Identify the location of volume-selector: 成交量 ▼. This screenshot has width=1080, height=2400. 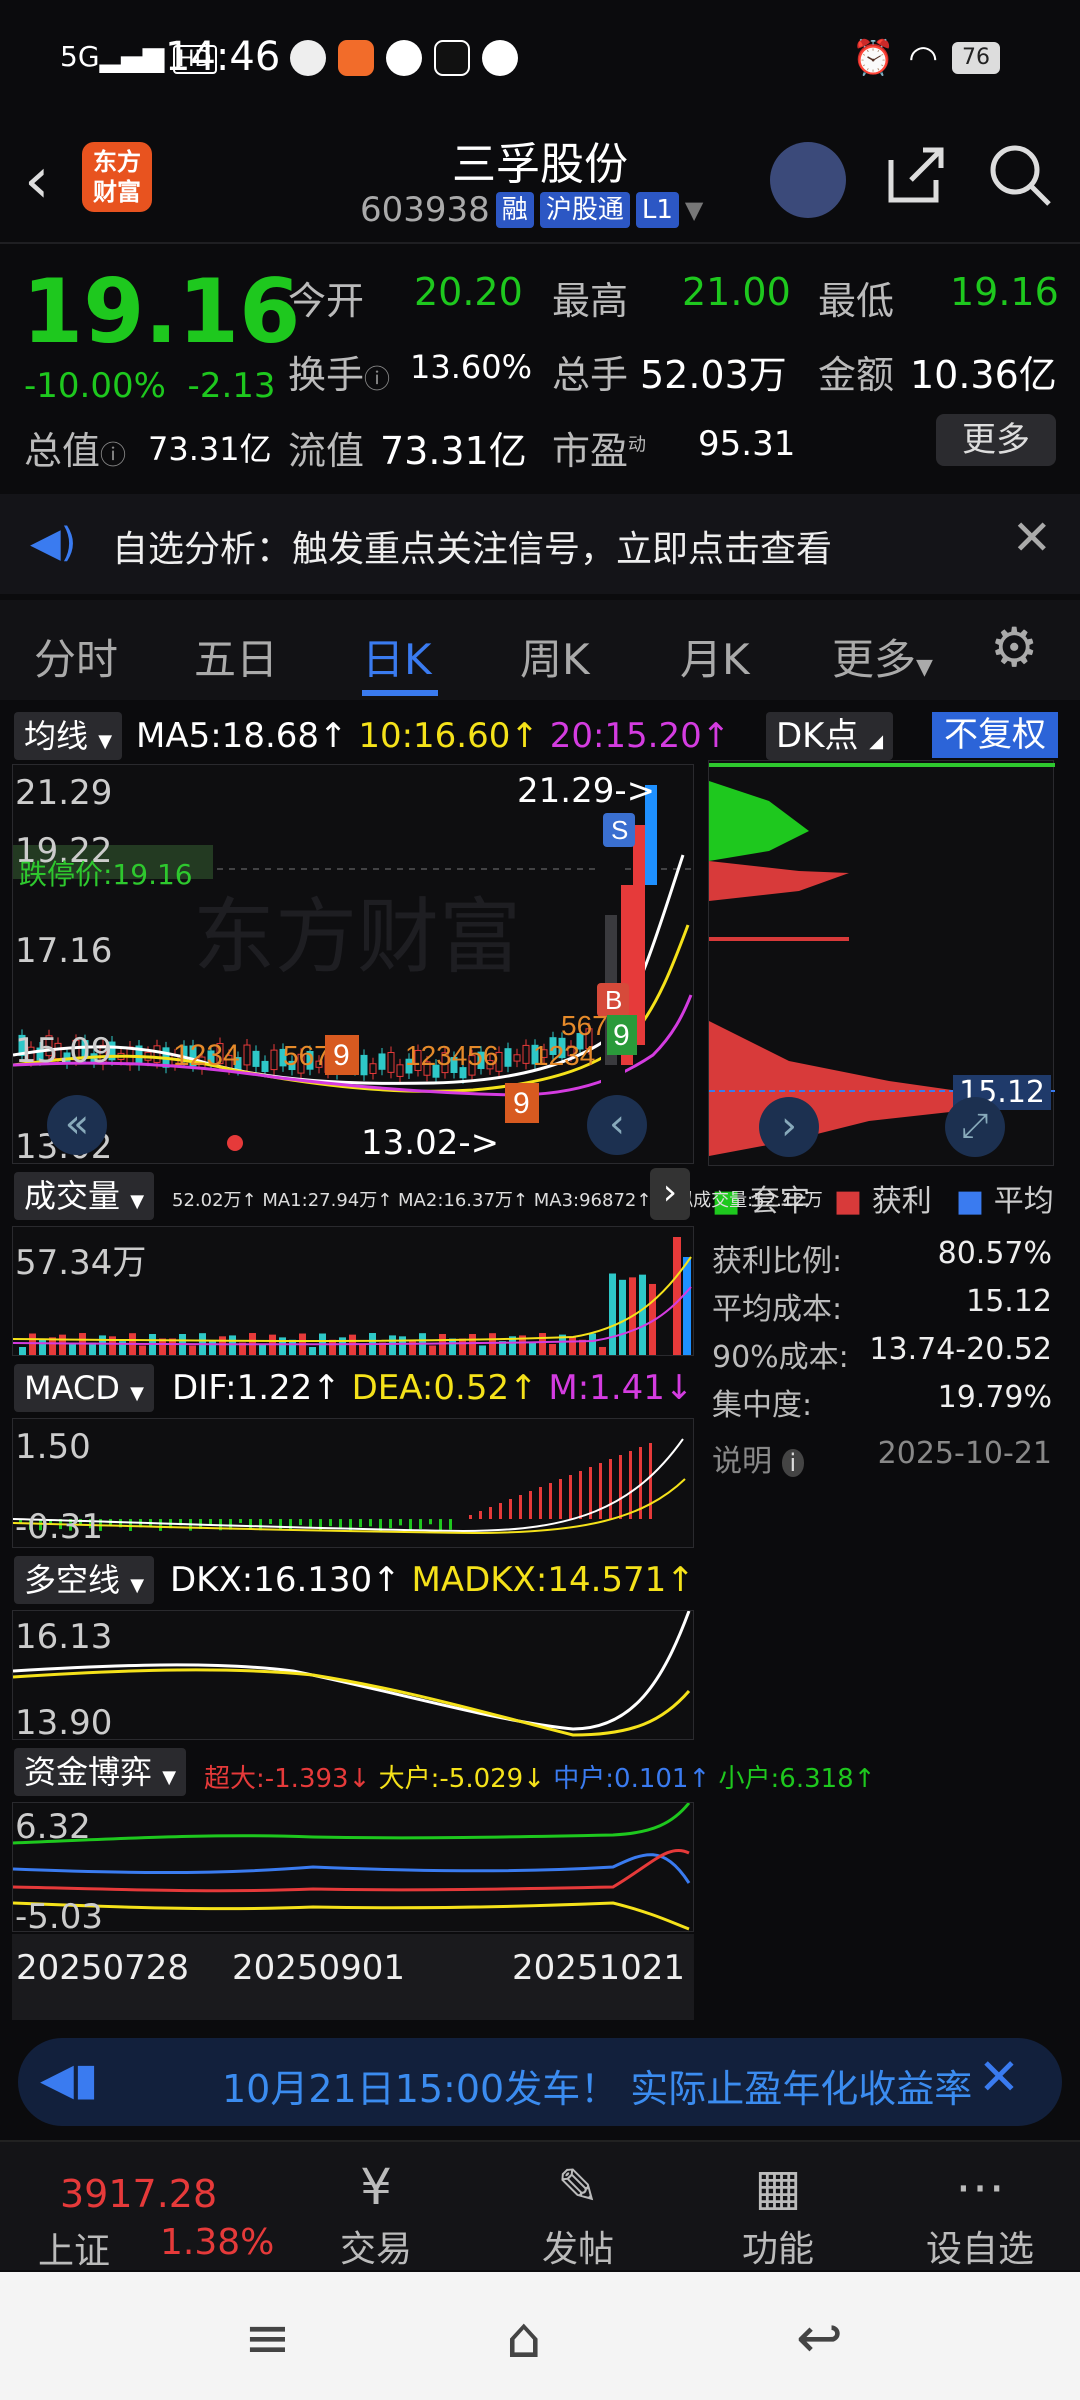
(84, 1196).